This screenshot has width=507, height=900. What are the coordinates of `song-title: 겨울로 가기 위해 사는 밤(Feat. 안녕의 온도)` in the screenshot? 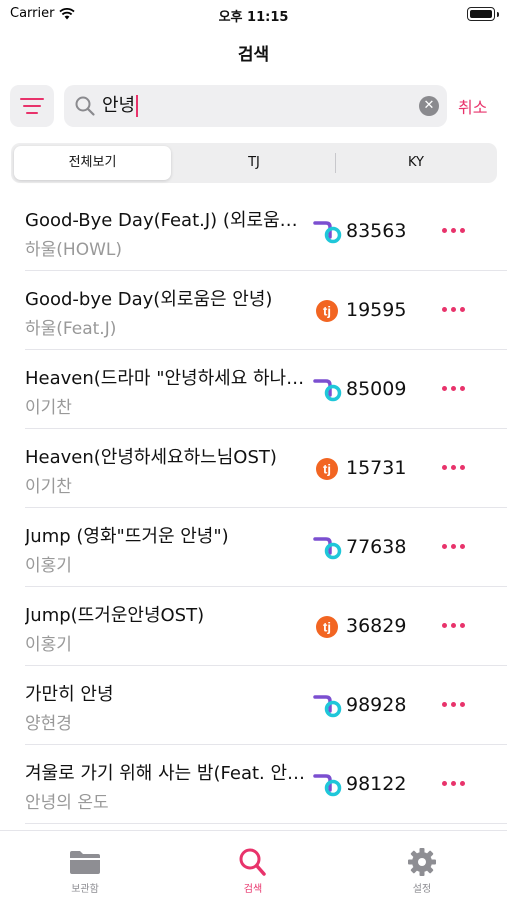 It's located at (166, 773).